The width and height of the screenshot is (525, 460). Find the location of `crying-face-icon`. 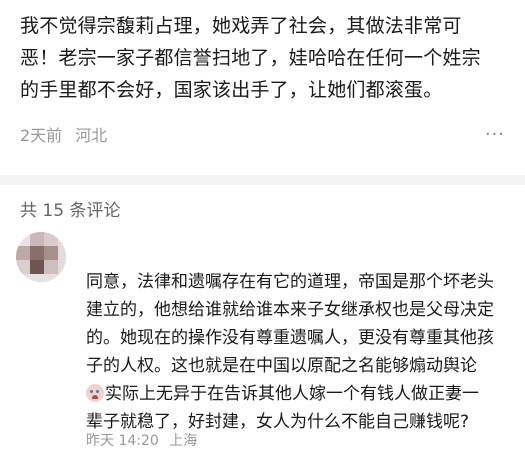

crying-face-icon is located at coordinates (95, 393).